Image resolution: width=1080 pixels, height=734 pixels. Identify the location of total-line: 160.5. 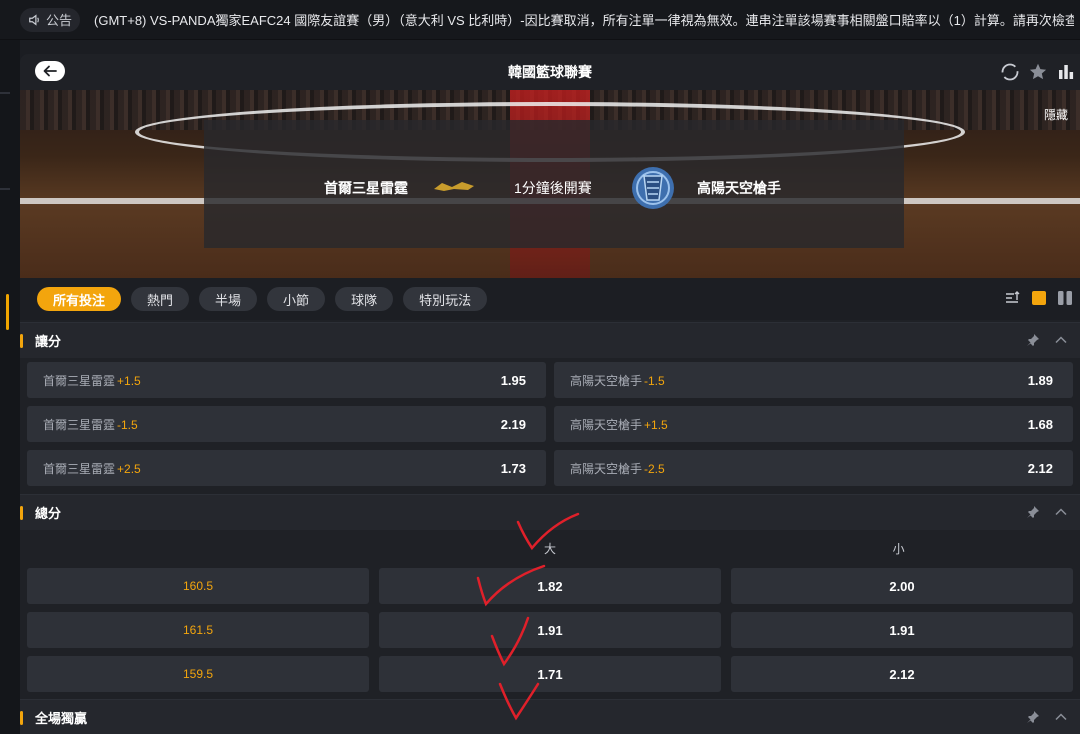
(198, 586).